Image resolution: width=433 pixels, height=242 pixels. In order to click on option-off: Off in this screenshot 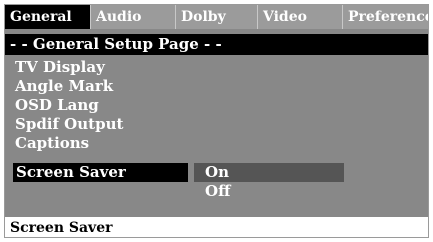, I will do `click(212, 191)`.